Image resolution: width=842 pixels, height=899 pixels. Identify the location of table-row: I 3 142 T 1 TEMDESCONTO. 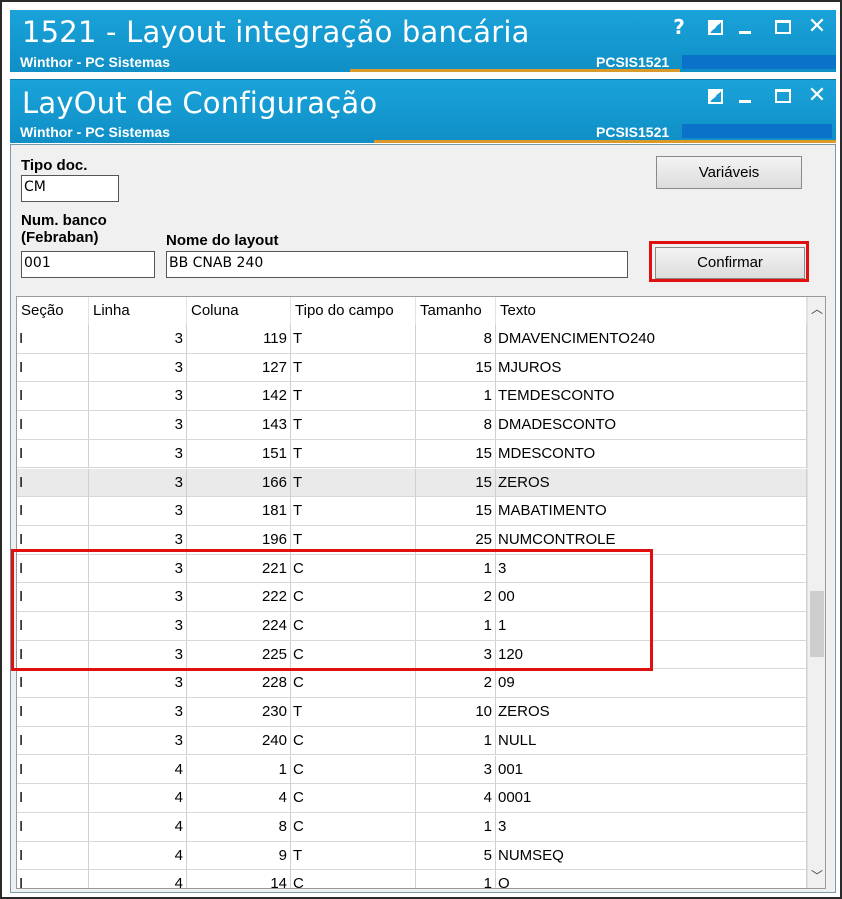
(412, 397).